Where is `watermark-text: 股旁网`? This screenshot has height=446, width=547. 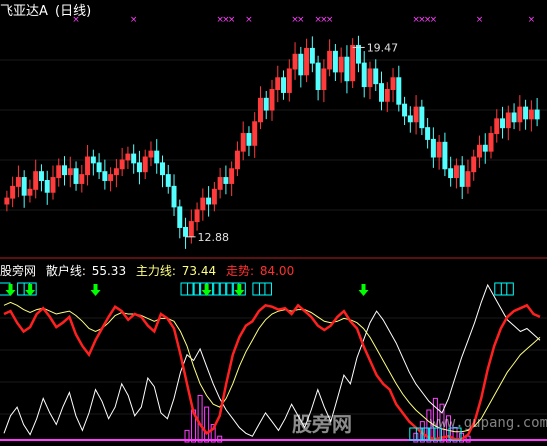
watermark-text: 股旁网 is located at coordinates (322, 424).